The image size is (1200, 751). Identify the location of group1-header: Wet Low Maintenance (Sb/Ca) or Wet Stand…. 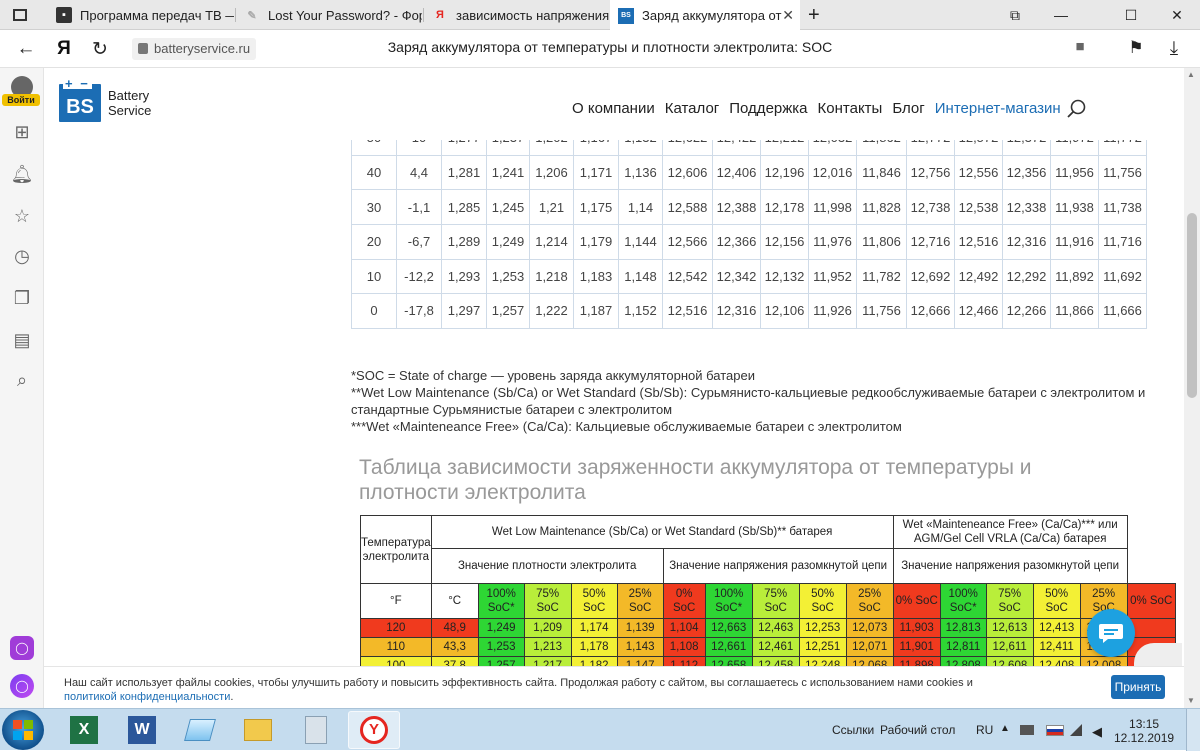
(662, 532).